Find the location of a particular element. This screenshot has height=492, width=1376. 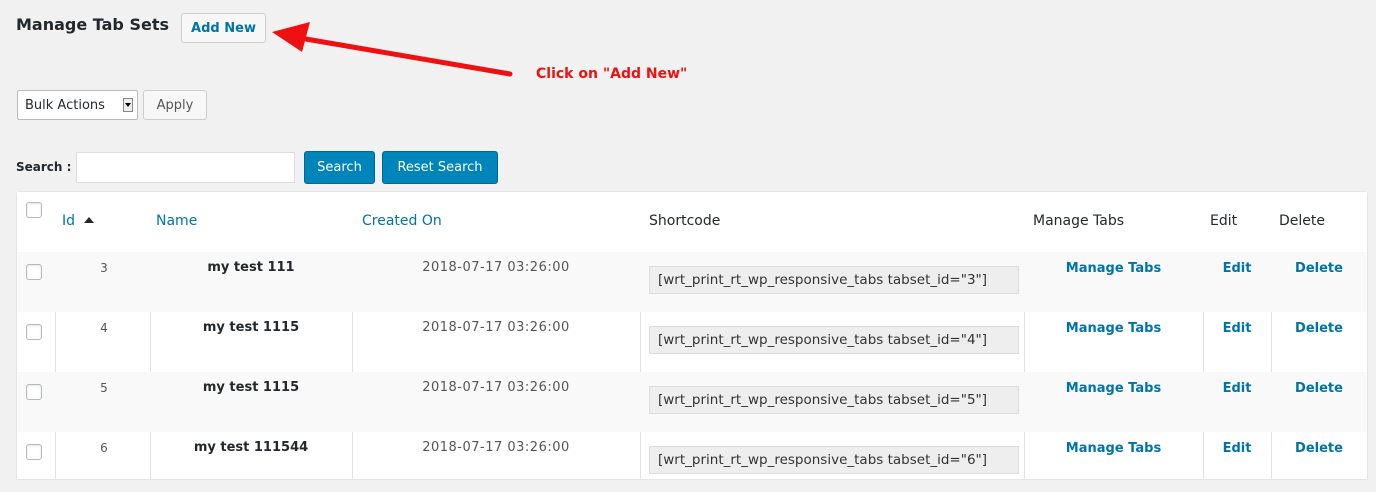

dropdown-caret-icon is located at coordinates (128, 105).